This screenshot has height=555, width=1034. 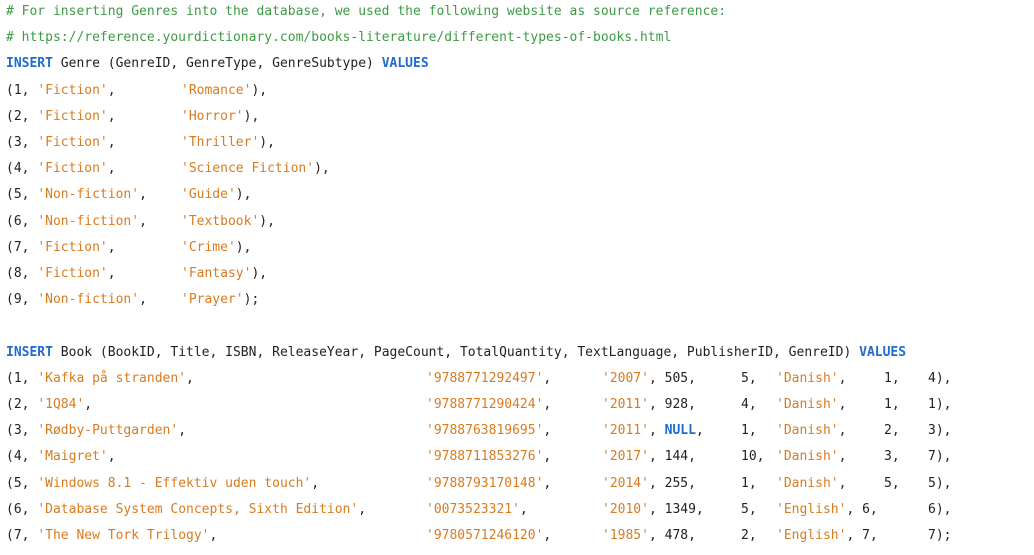 What do you see at coordinates (940, 535) in the screenshot?
I see `code-text: 7);` at bounding box center [940, 535].